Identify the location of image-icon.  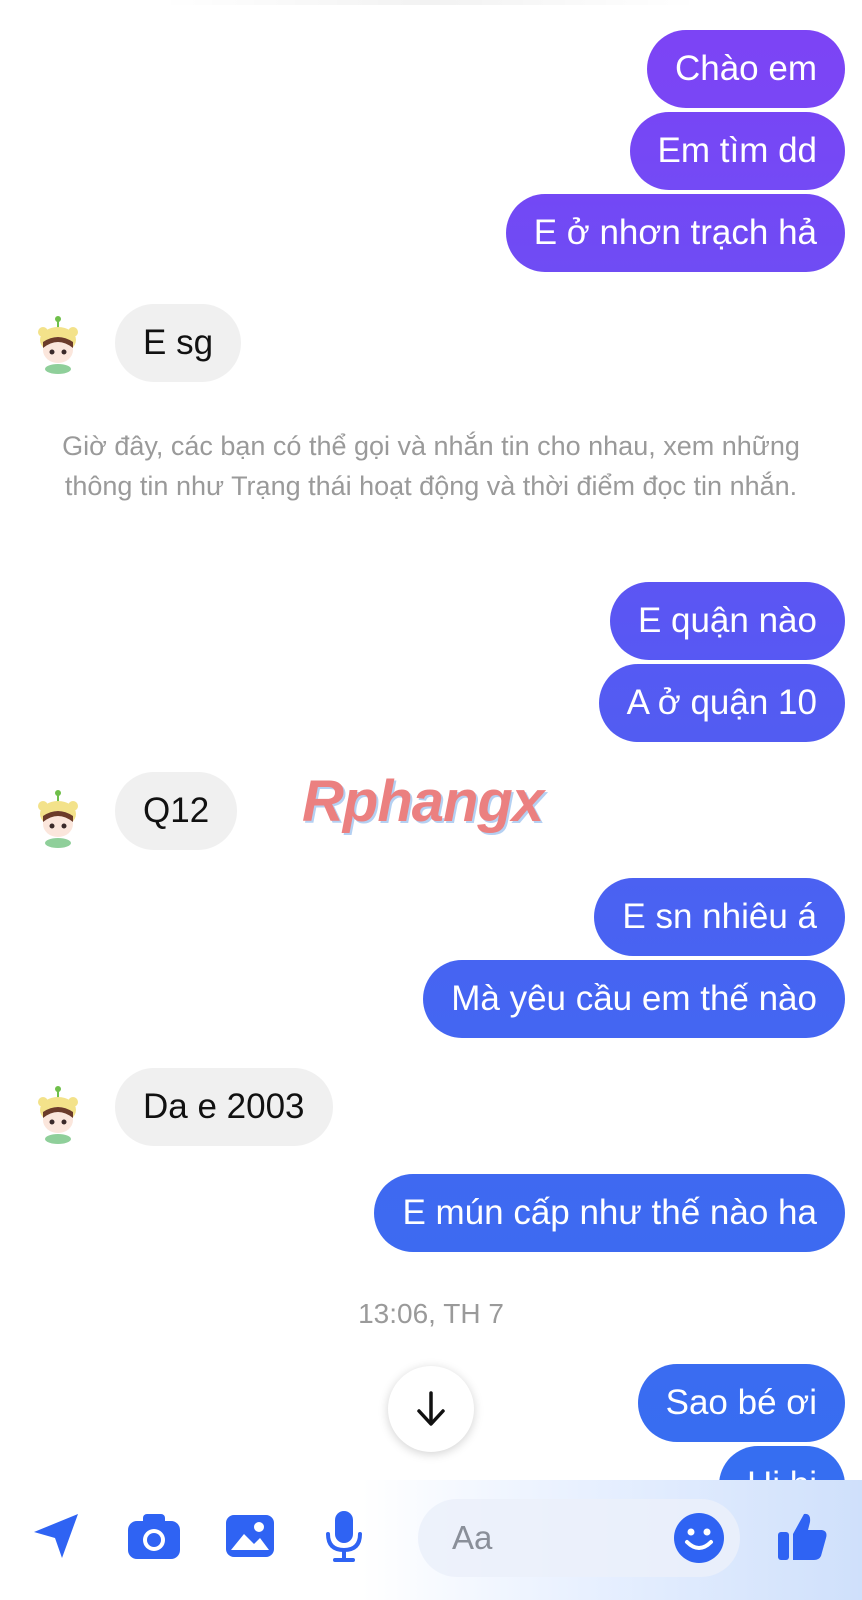
(250, 1536).